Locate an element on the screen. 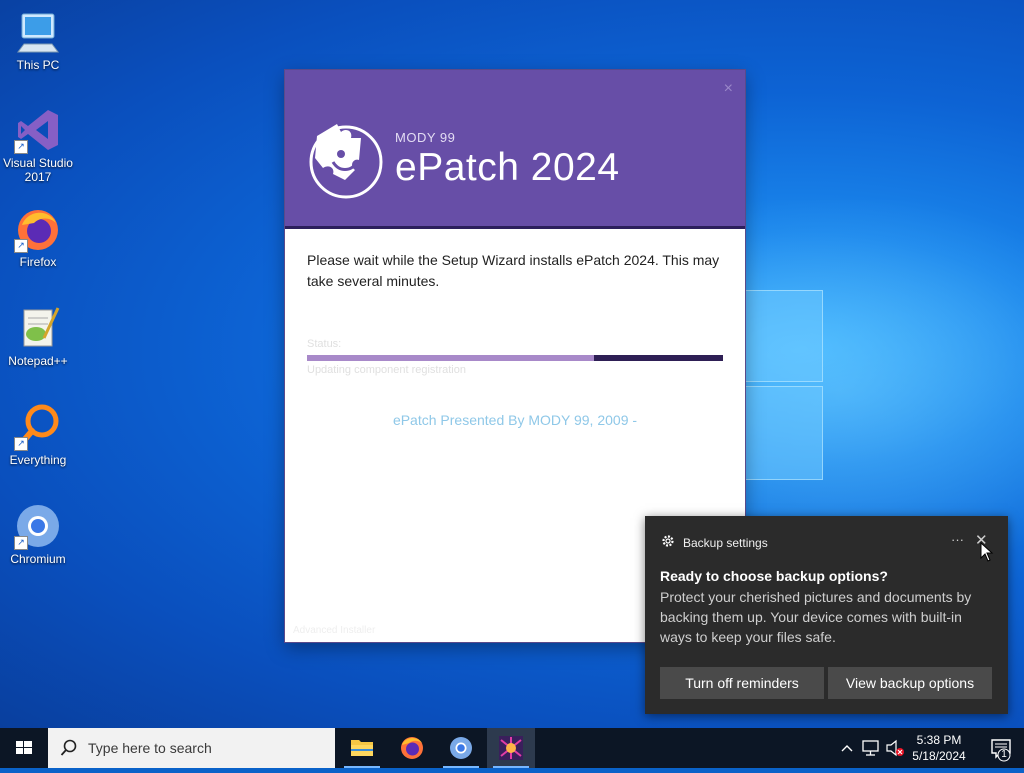 The height and width of the screenshot is (773, 1024). installer-title: ePatch 2024 is located at coordinates (507, 167).